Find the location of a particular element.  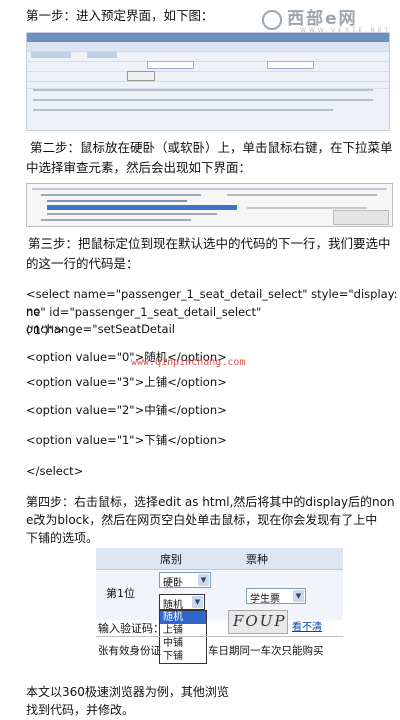

logo-icon is located at coordinates (272, 19).